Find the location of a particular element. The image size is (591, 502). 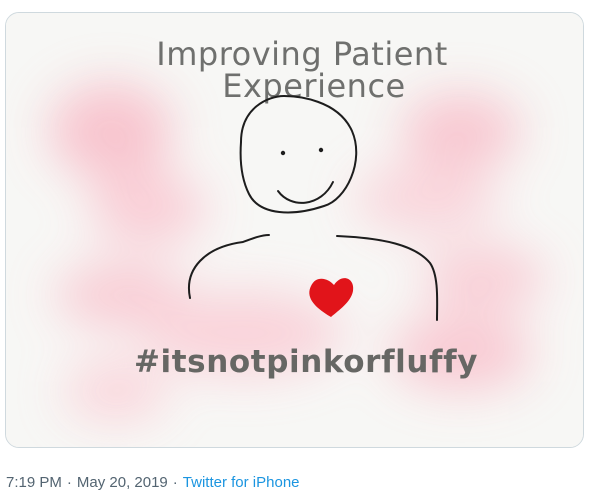

tweet-date: May 20, 2019 is located at coordinates (122, 482).